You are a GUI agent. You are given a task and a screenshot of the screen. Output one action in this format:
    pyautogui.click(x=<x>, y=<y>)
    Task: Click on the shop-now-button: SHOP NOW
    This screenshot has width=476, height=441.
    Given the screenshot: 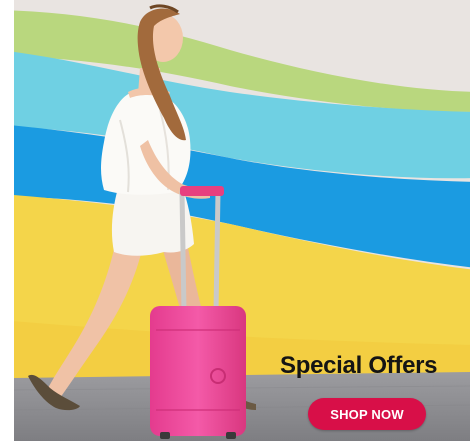 What is the action you would take?
    pyautogui.click(x=367, y=414)
    